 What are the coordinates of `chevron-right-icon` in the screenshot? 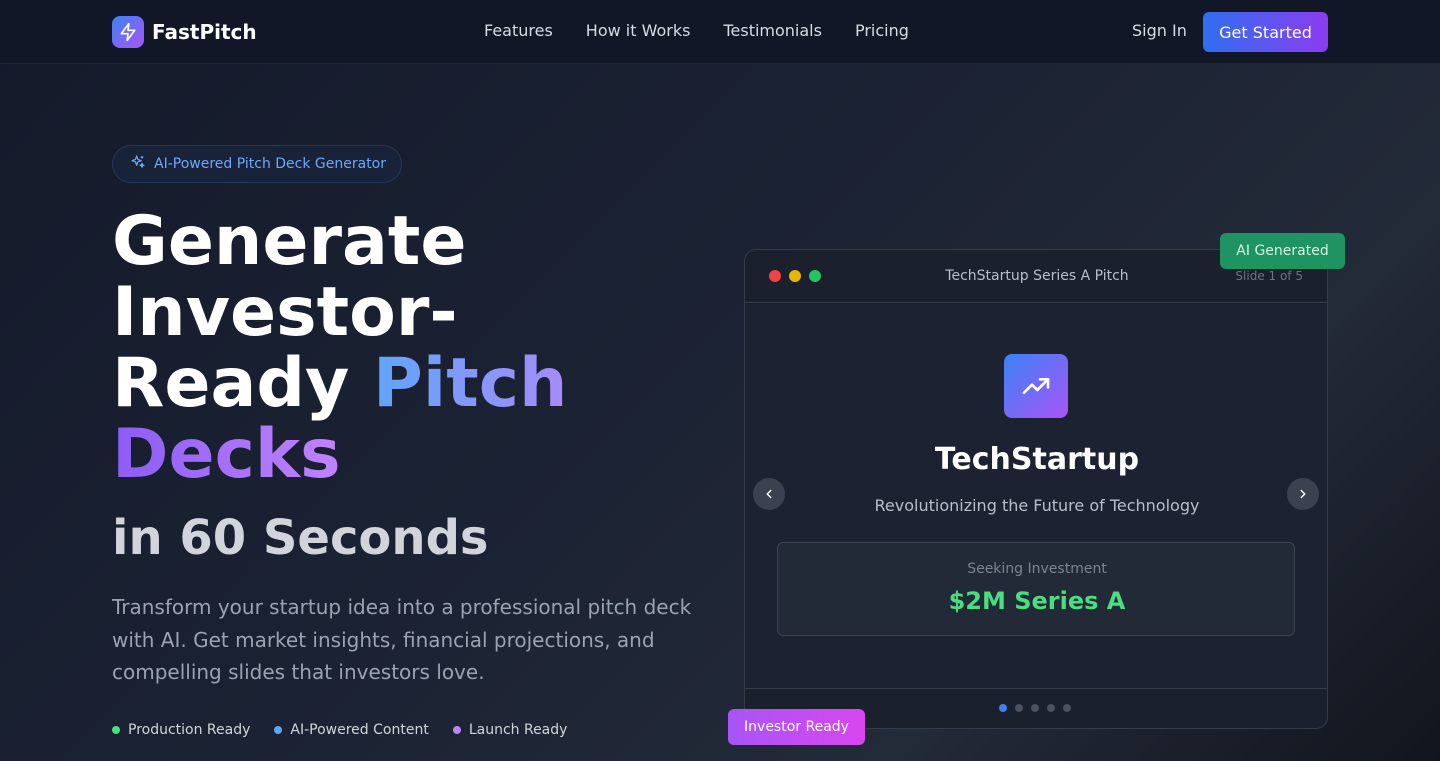 It's located at (1303, 494).